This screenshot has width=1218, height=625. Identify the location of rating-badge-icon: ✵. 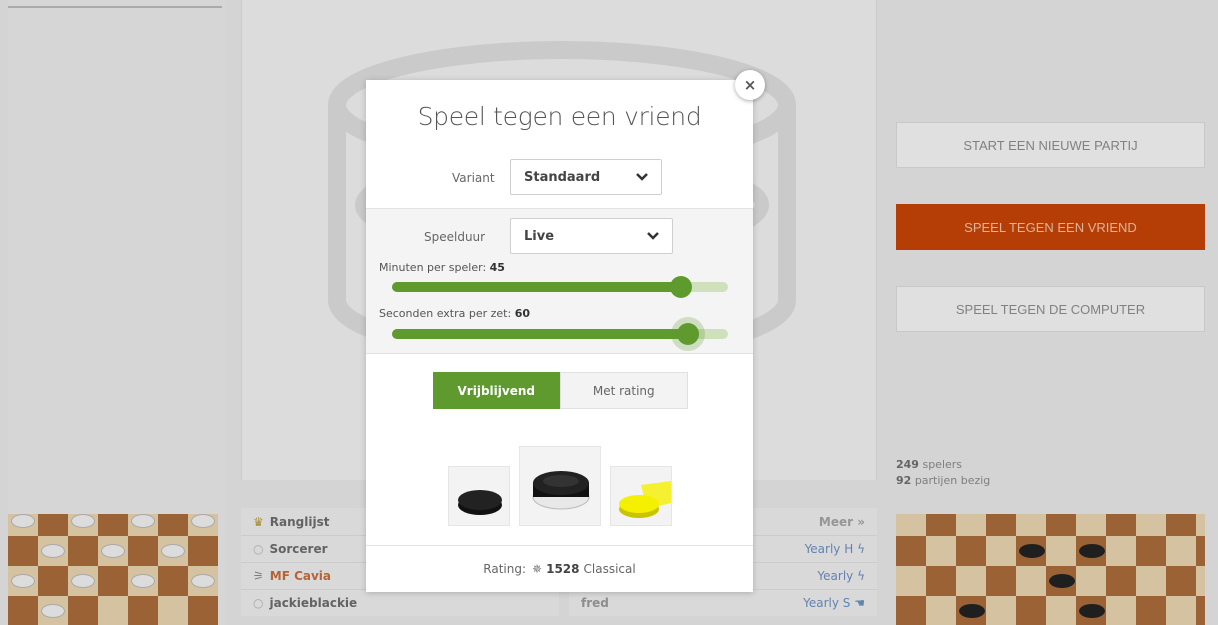
(537, 569).